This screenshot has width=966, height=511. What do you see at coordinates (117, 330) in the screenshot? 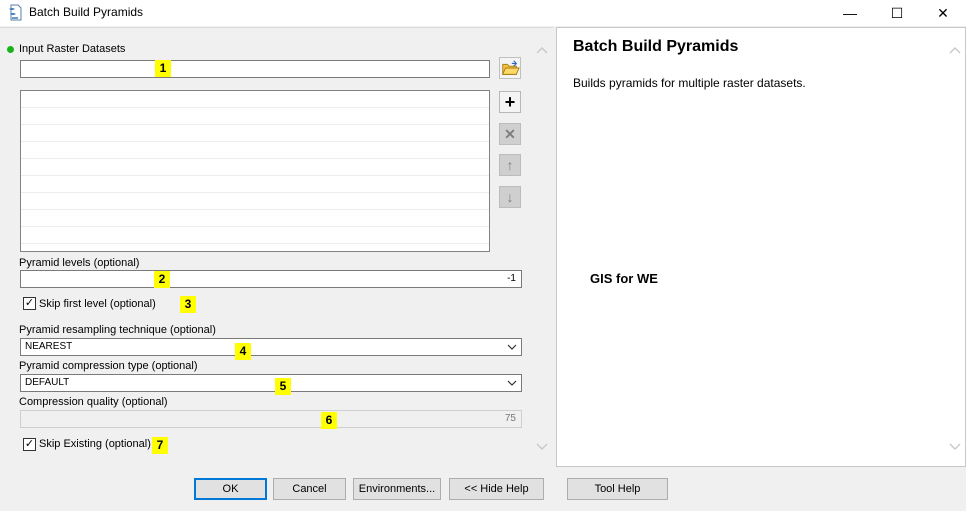
I see `resampling-label: Pyramid resampling technique (optional)` at bounding box center [117, 330].